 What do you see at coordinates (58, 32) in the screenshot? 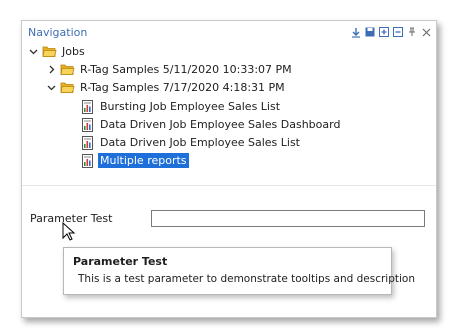
I see `panel-title: Navigation` at bounding box center [58, 32].